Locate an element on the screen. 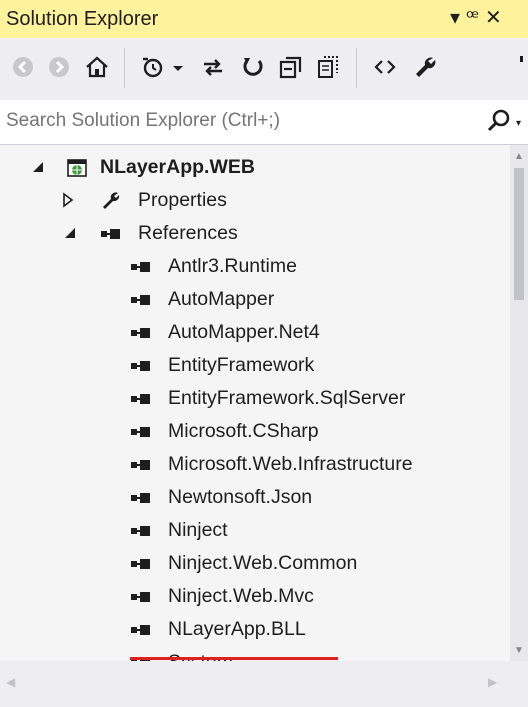 This screenshot has width=528, height=707. tree-item-reference: EntityFramework.SqlServer is located at coordinates (255, 398).